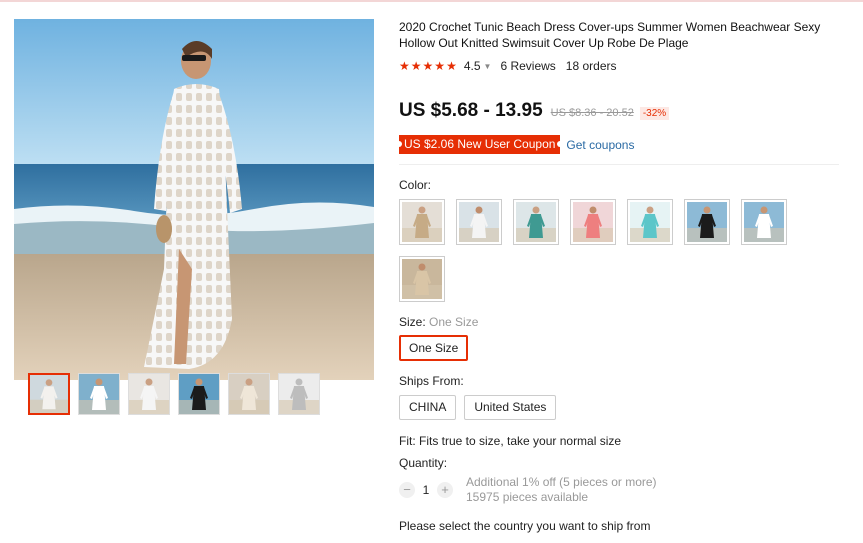  I want to click on size-option-one-size: One Size, so click(434, 348).